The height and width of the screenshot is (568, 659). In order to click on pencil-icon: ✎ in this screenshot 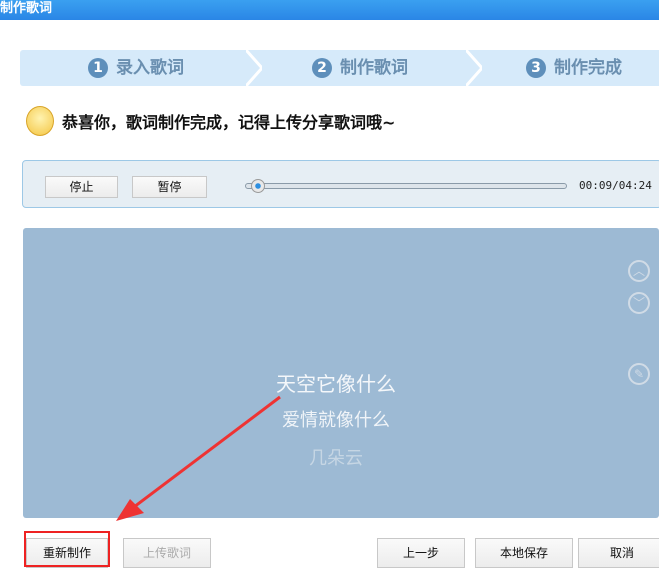, I will do `click(639, 374)`.